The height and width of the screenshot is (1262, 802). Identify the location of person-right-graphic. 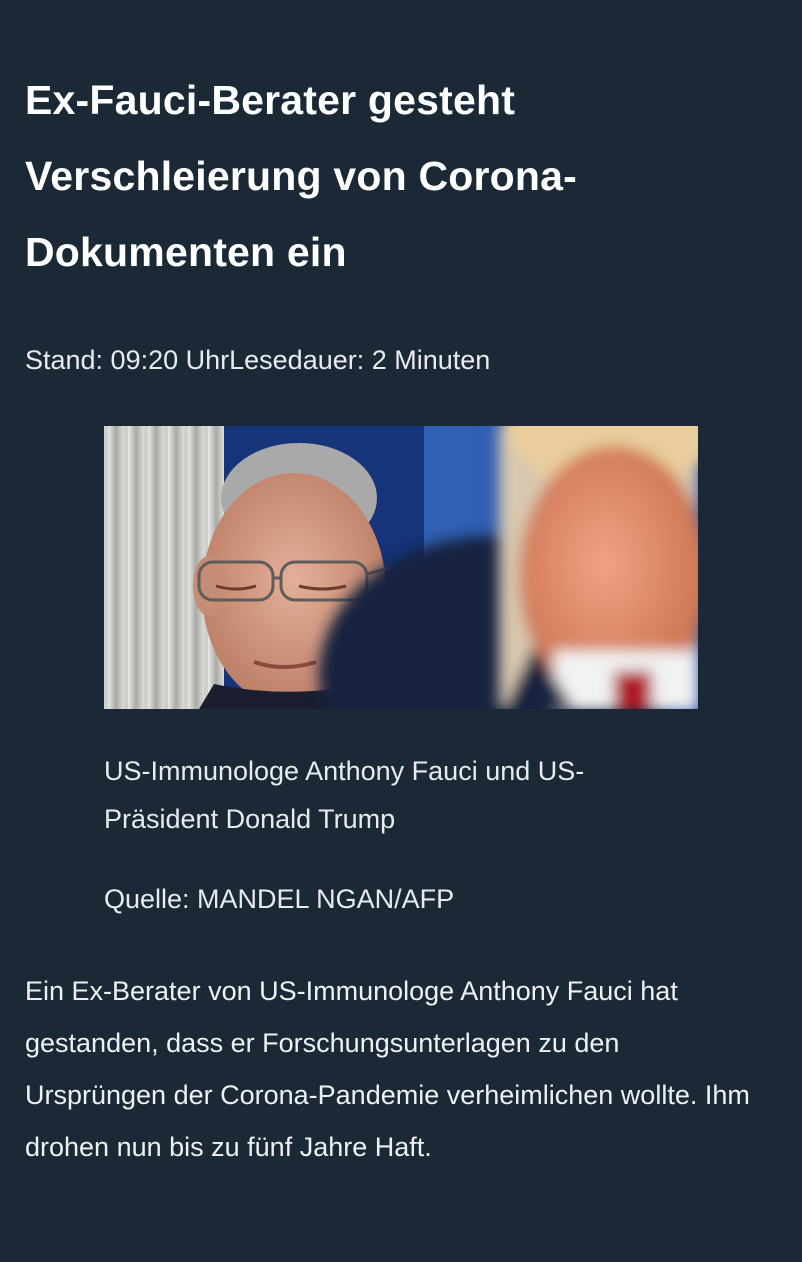
(598, 567).